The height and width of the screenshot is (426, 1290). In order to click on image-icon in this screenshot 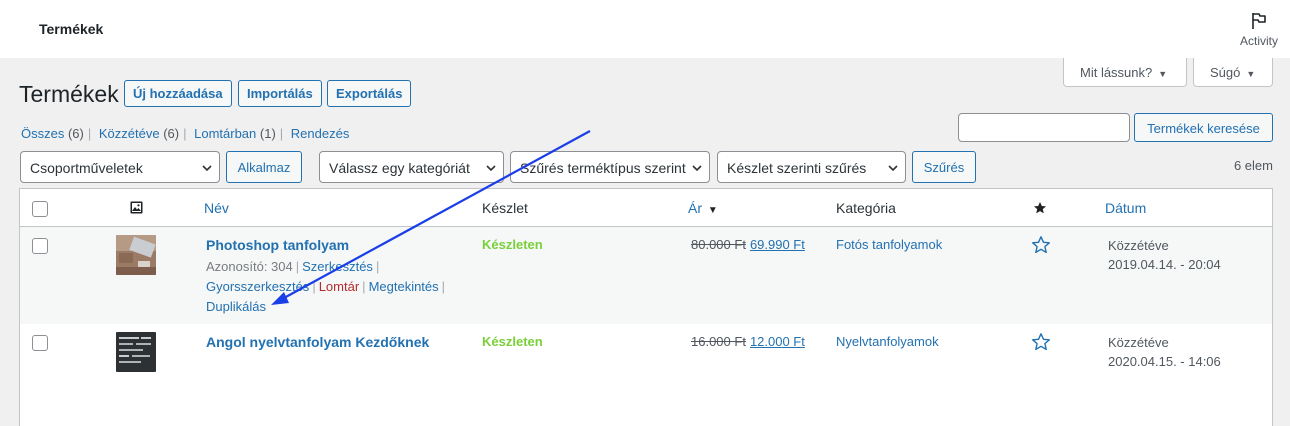, I will do `click(136, 207)`.